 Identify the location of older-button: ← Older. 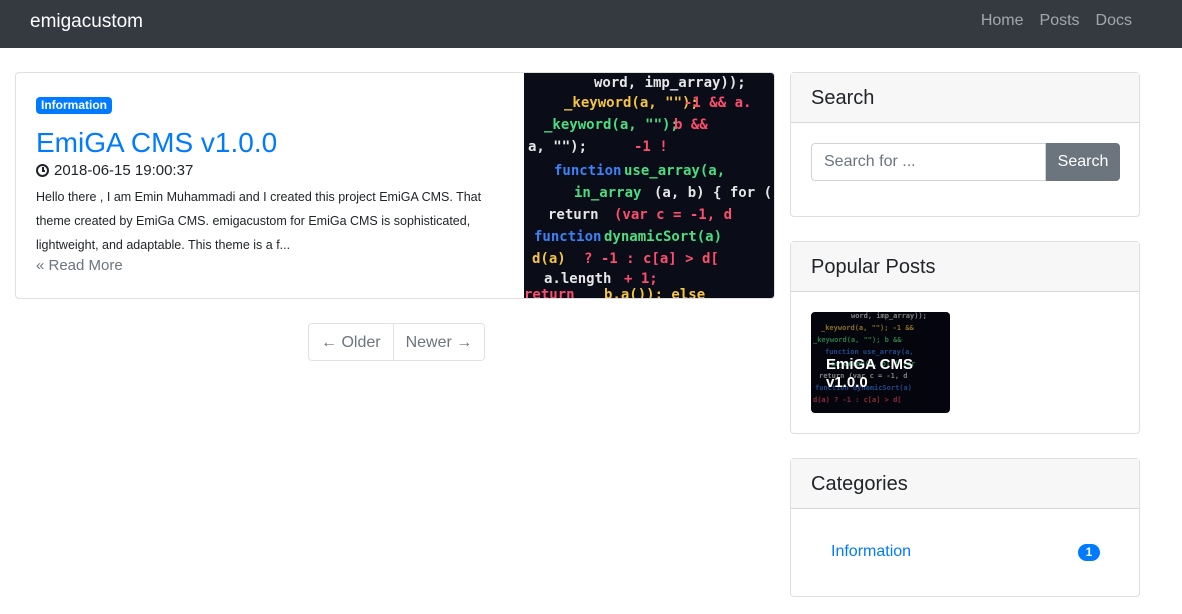
(351, 342).